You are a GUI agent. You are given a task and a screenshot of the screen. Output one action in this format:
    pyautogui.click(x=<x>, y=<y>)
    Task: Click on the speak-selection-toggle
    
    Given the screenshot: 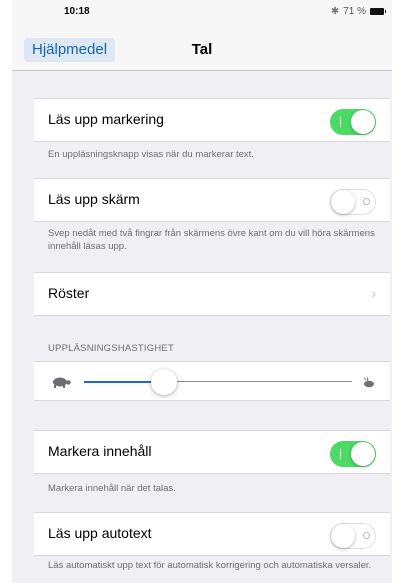 What is the action you would take?
    pyautogui.click(x=353, y=122)
    